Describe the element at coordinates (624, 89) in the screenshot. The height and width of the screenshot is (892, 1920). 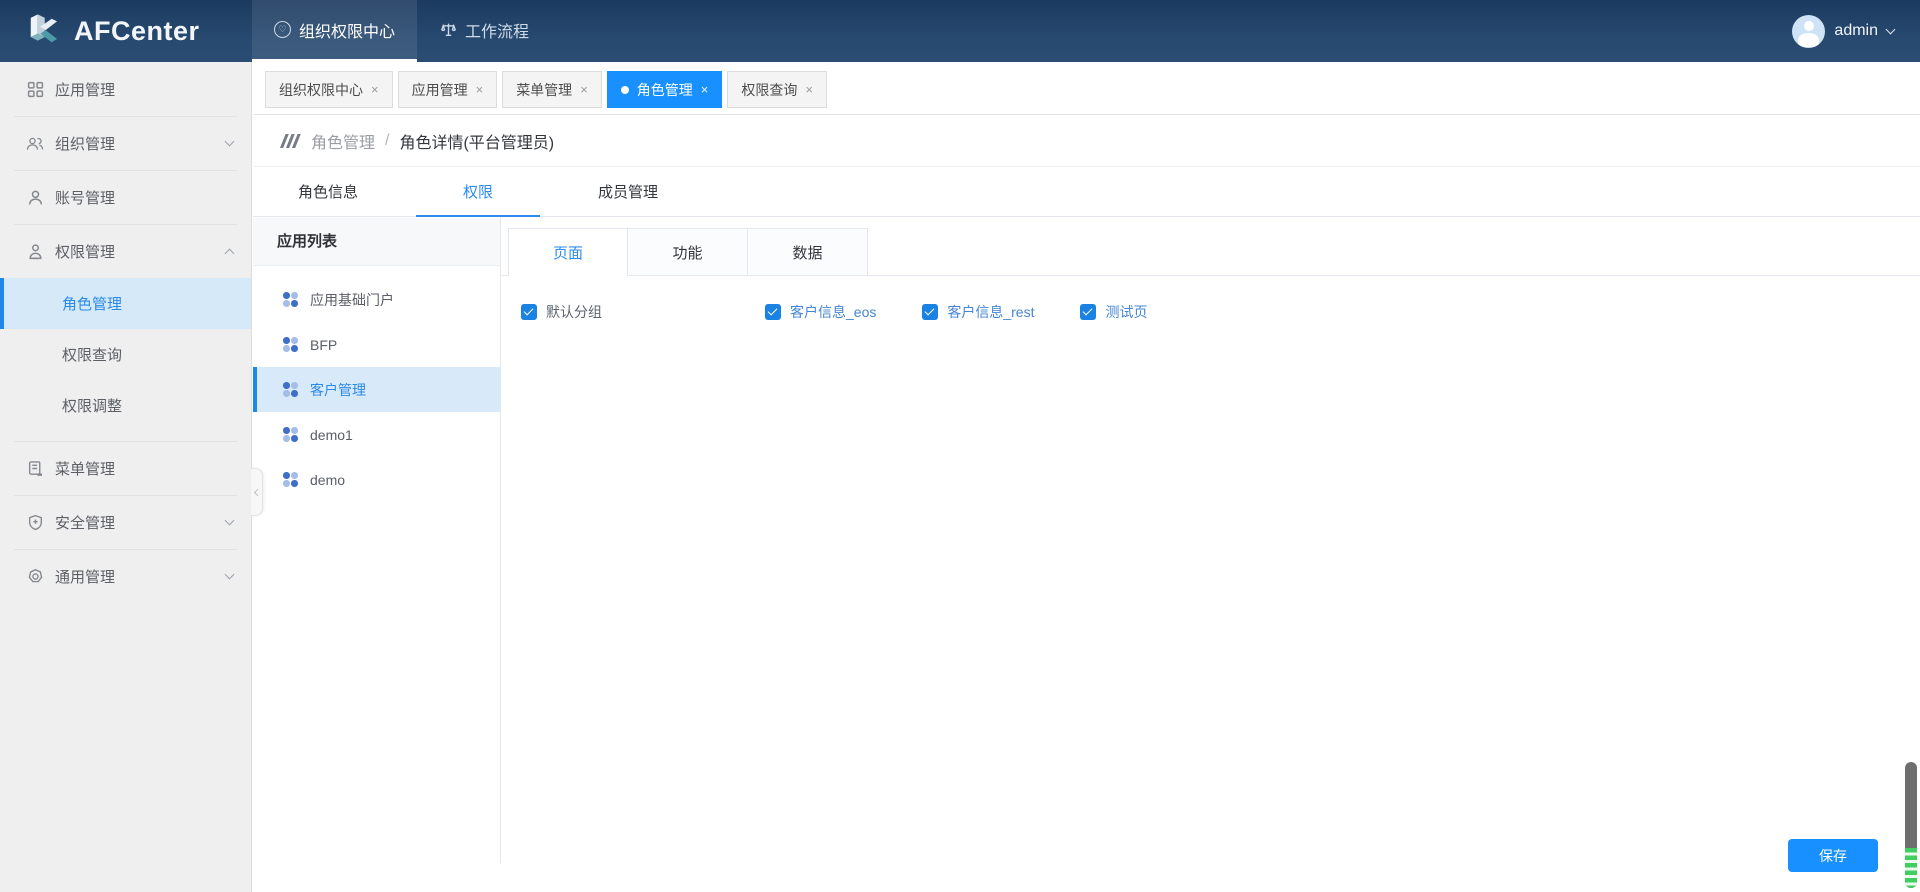
I see `active-dot-icon` at that location.